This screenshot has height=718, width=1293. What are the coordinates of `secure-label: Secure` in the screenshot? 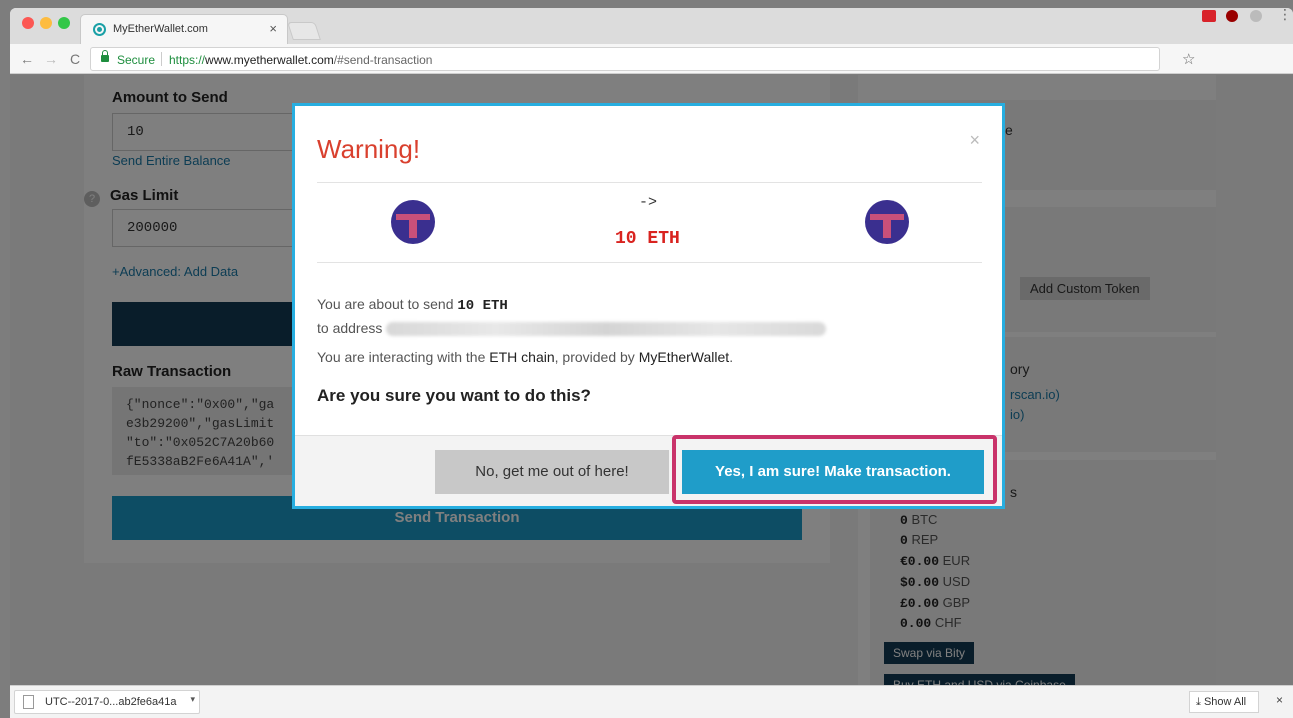 It's located at (136, 60).